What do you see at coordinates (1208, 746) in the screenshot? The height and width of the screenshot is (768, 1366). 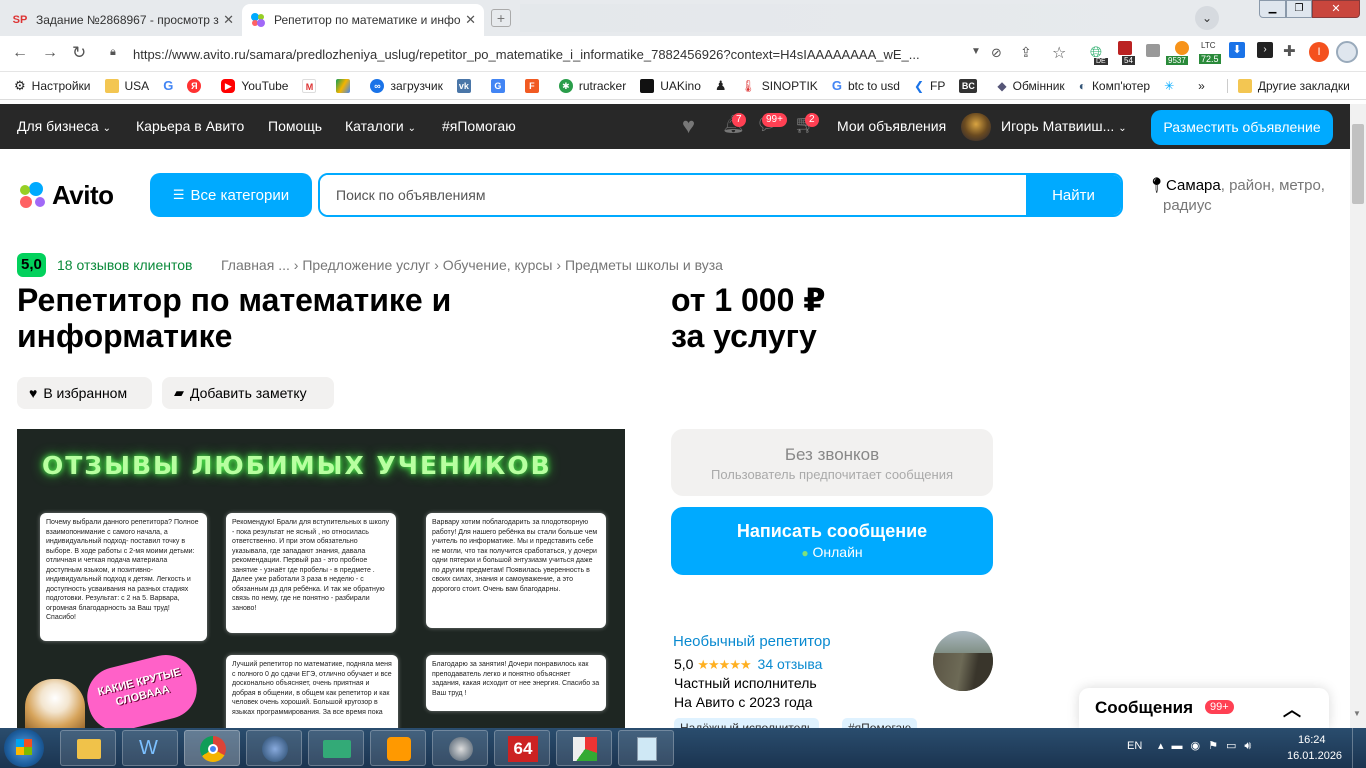 I see `tray-icons: ▴▬◉⚑▭🔊︎` at bounding box center [1208, 746].